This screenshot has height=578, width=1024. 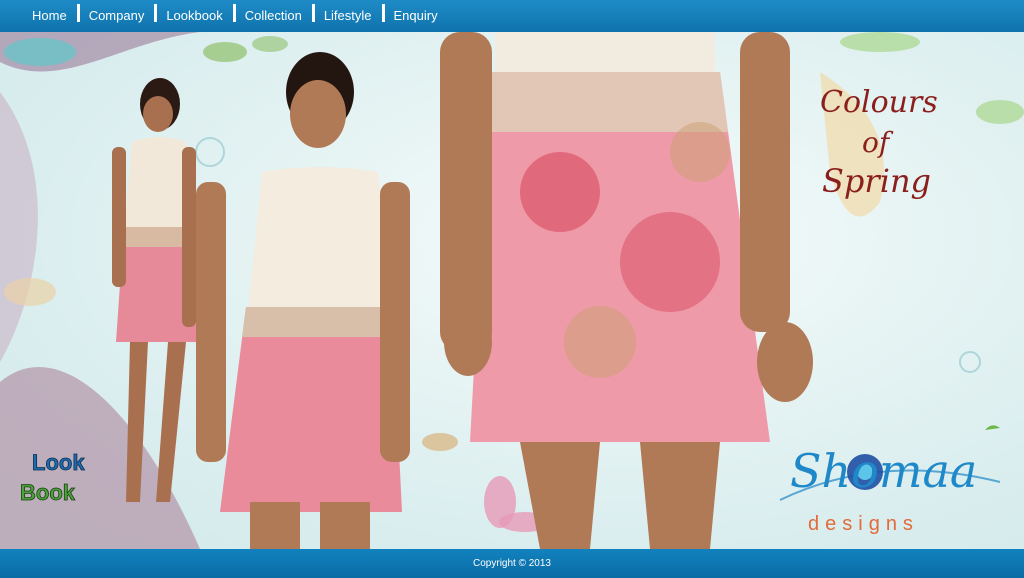 What do you see at coordinates (39, 16) in the screenshot?
I see `nav-home: Home` at bounding box center [39, 16].